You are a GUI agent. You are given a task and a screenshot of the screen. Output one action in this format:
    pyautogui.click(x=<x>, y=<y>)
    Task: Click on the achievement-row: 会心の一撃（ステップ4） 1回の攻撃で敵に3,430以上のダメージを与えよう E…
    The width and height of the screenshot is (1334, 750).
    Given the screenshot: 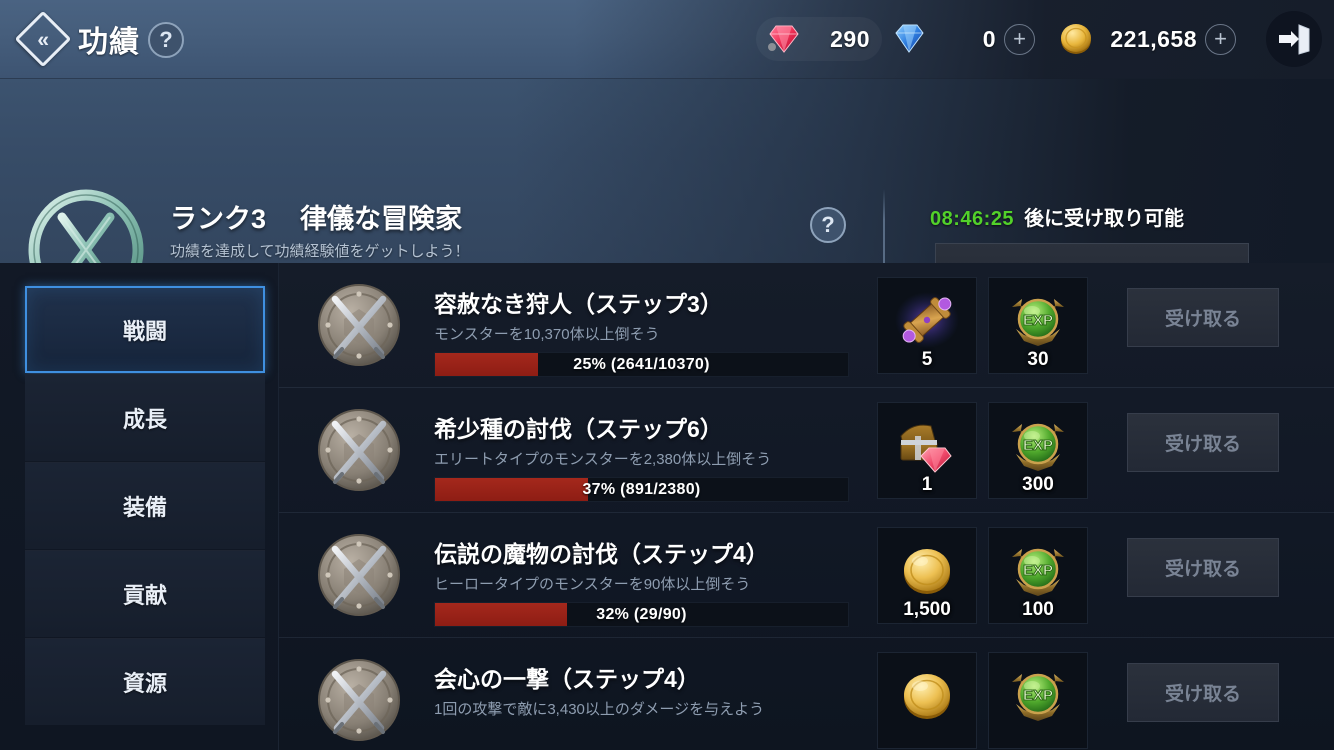 What is the action you would take?
    pyautogui.click(x=806, y=694)
    